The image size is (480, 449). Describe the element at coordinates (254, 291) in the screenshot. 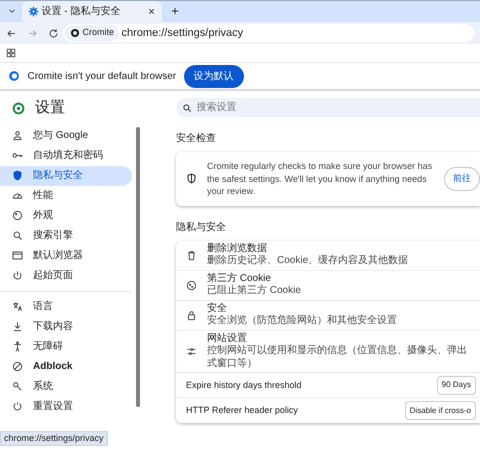

I see `row-subtitle: 已阻止第三方 Cookie` at that location.